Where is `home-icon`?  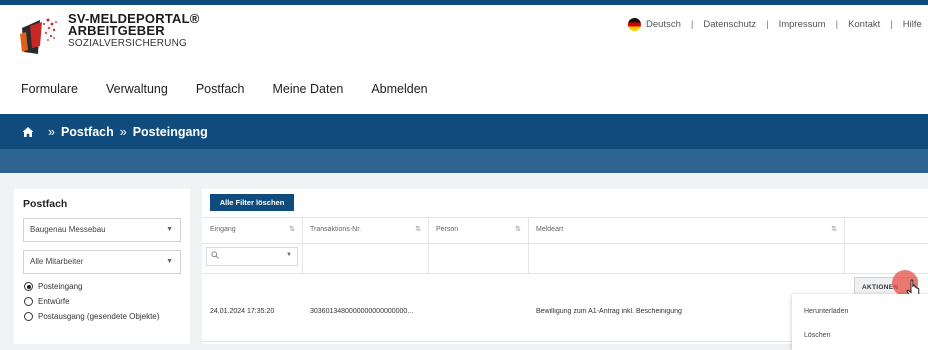 home-icon is located at coordinates (28, 132).